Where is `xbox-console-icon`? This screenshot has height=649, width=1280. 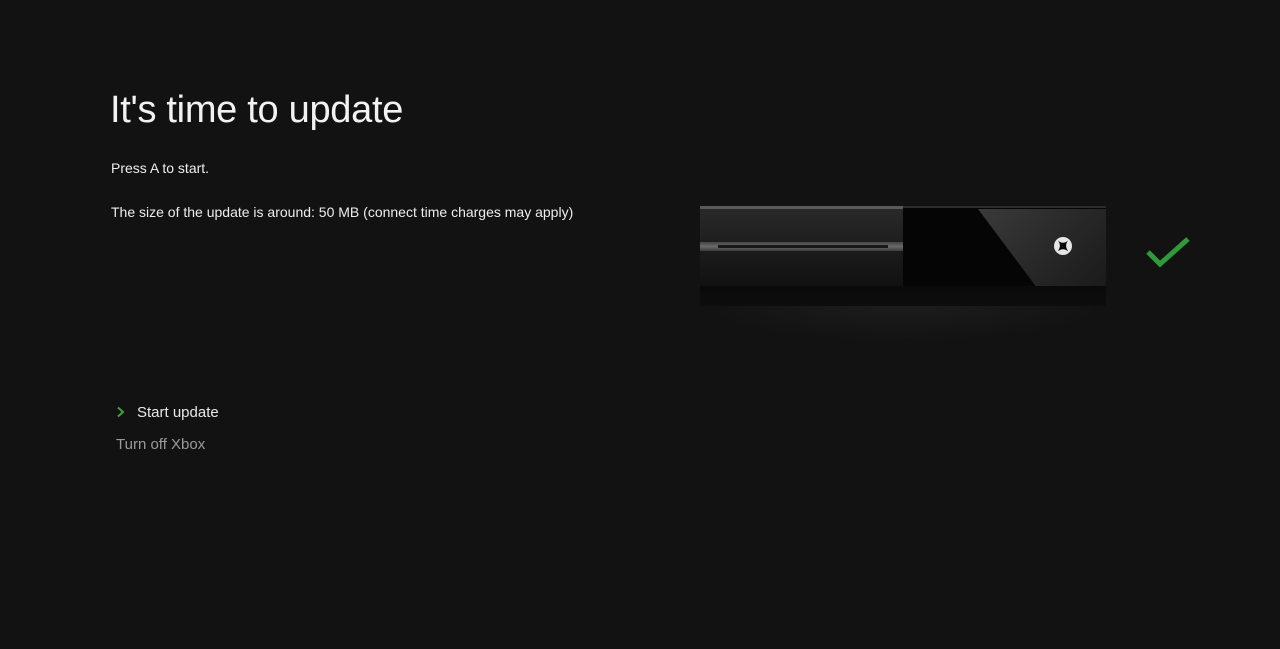
xbox-console-icon is located at coordinates (903, 274).